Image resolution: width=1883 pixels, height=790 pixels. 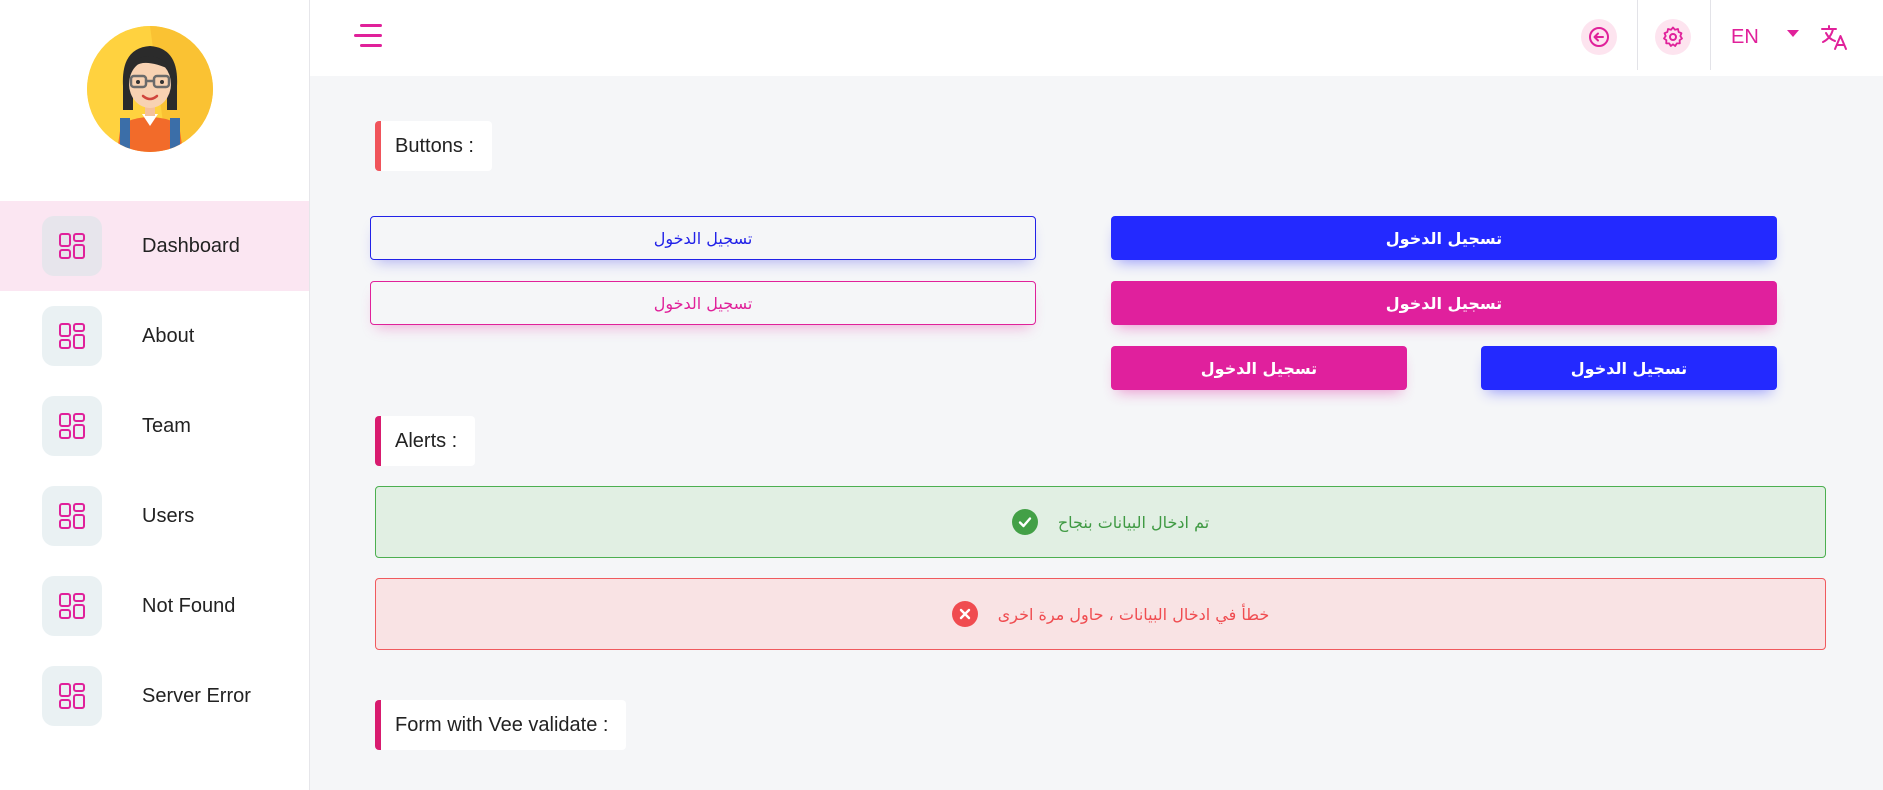 What do you see at coordinates (501, 725) in the screenshot?
I see `section-title-form: Form with Vee validate :` at bounding box center [501, 725].